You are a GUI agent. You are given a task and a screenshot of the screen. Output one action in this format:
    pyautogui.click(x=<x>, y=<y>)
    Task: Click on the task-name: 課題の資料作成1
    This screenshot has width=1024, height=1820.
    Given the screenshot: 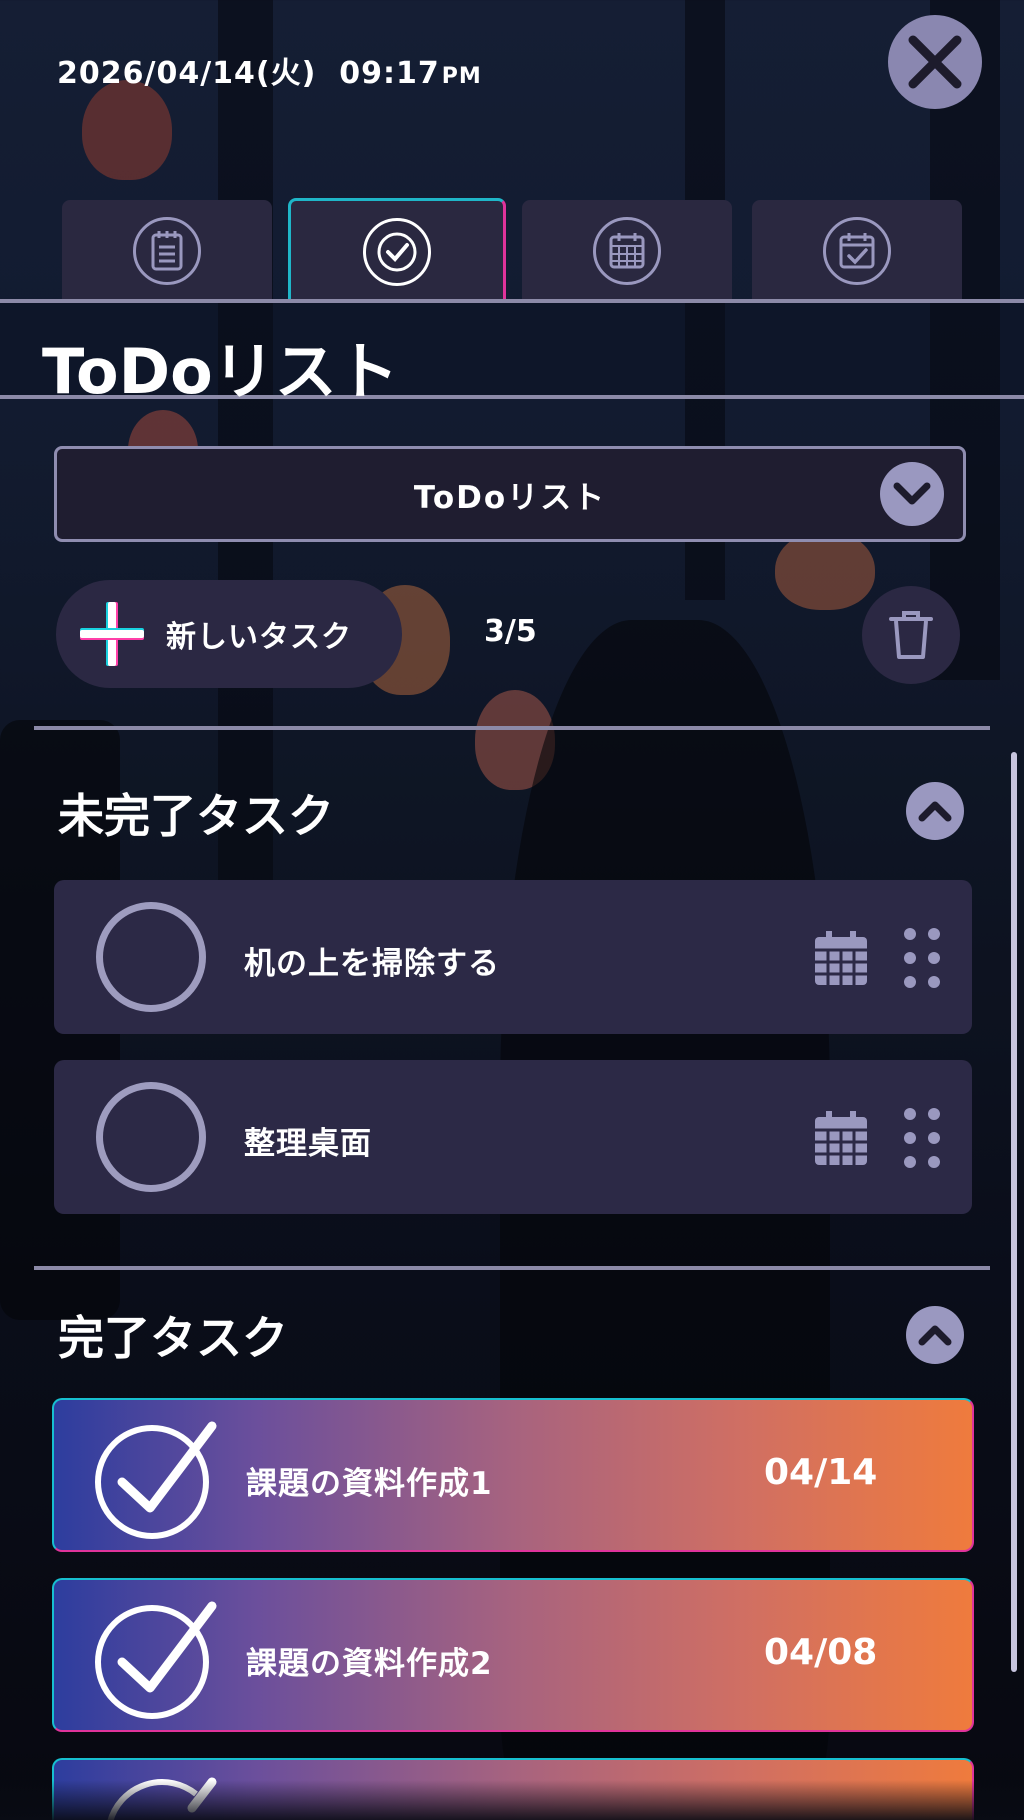 What is the action you would take?
    pyautogui.click(x=369, y=1484)
    